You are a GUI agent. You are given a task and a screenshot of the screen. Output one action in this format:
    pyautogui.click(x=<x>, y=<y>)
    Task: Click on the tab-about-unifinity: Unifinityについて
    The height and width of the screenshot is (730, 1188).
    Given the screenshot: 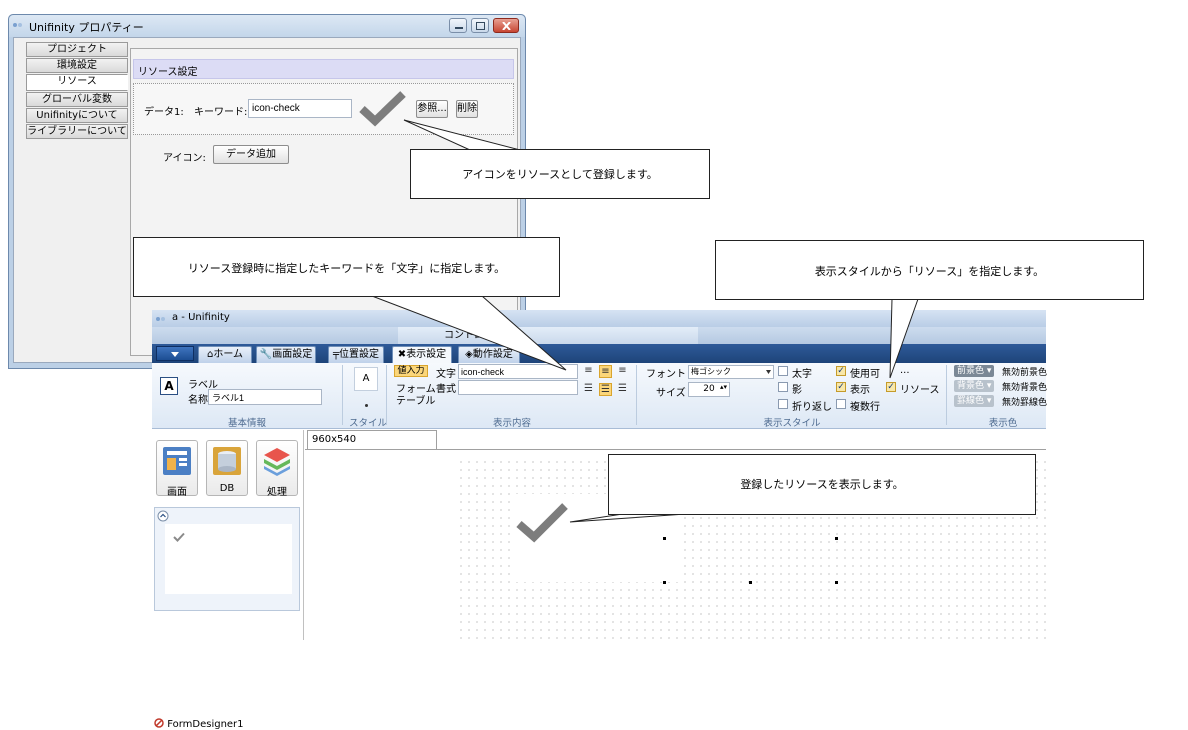 What is the action you would take?
    pyautogui.click(x=77, y=115)
    